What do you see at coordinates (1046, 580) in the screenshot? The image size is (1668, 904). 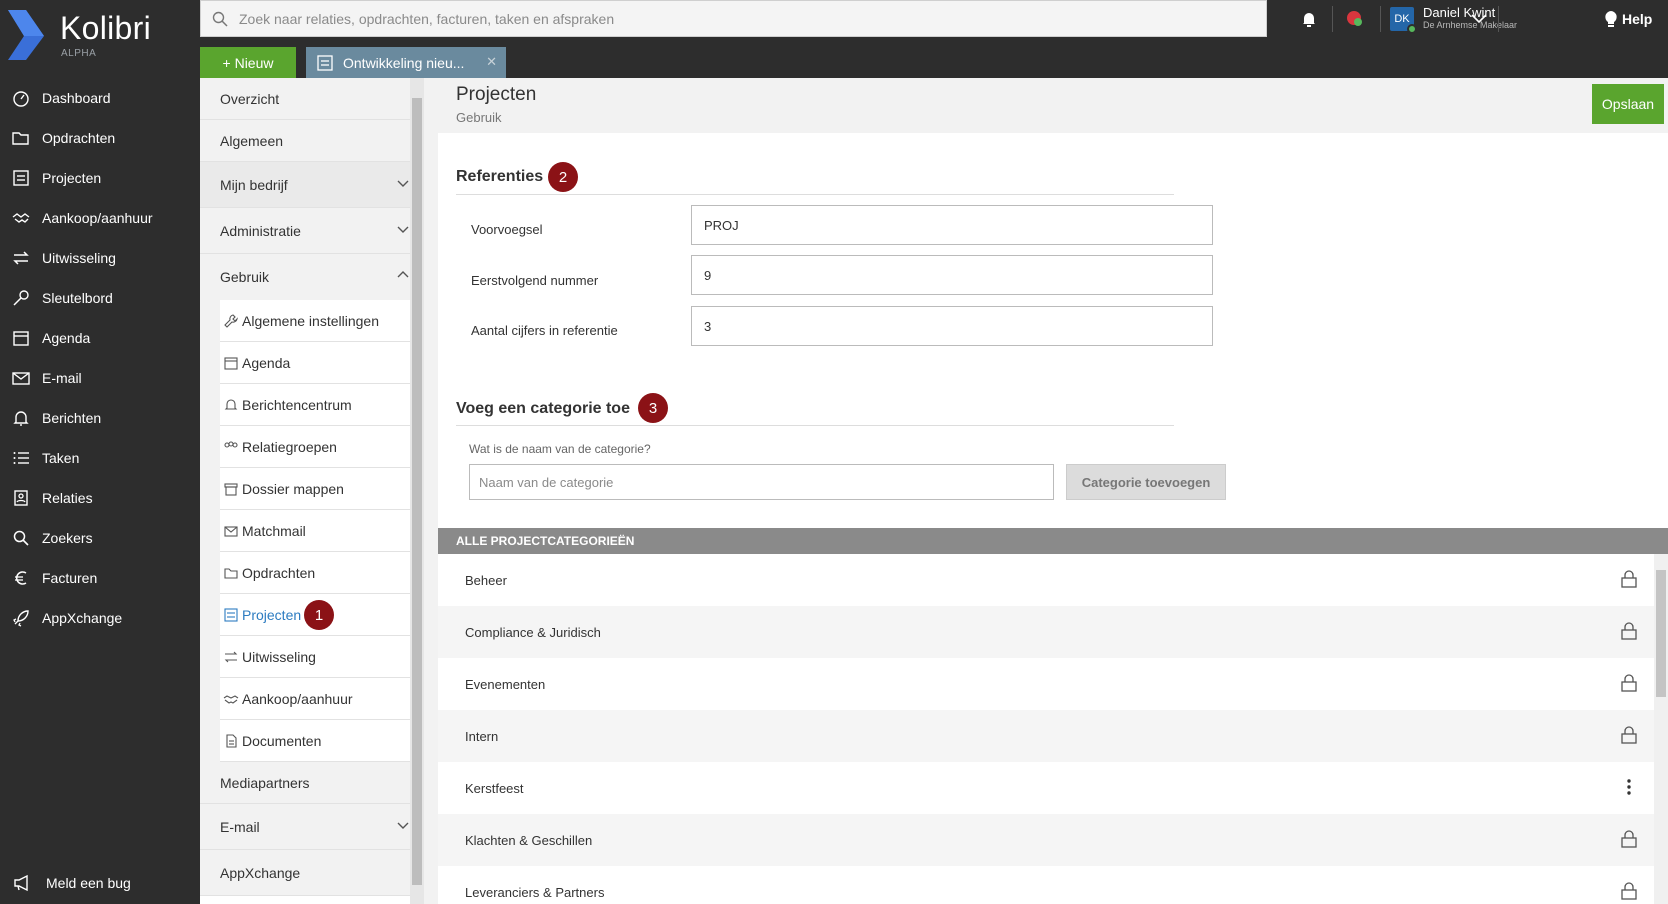 I see `category-row: Beheer` at bounding box center [1046, 580].